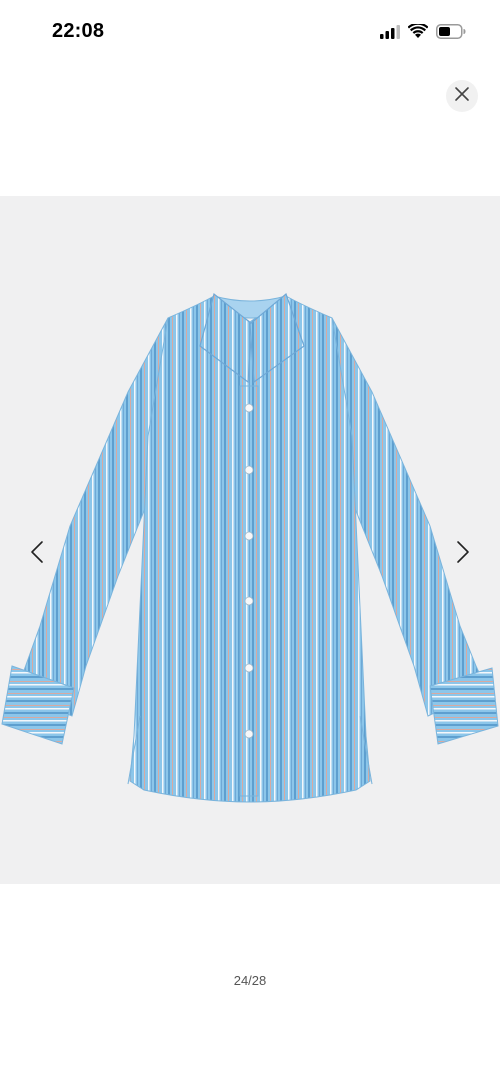 Image resolution: width=500 pixels, height=1080 pixels. Describe the element at coordinates (250, 33) in the screenshot. I see `status-bar: 22:08` at that location.